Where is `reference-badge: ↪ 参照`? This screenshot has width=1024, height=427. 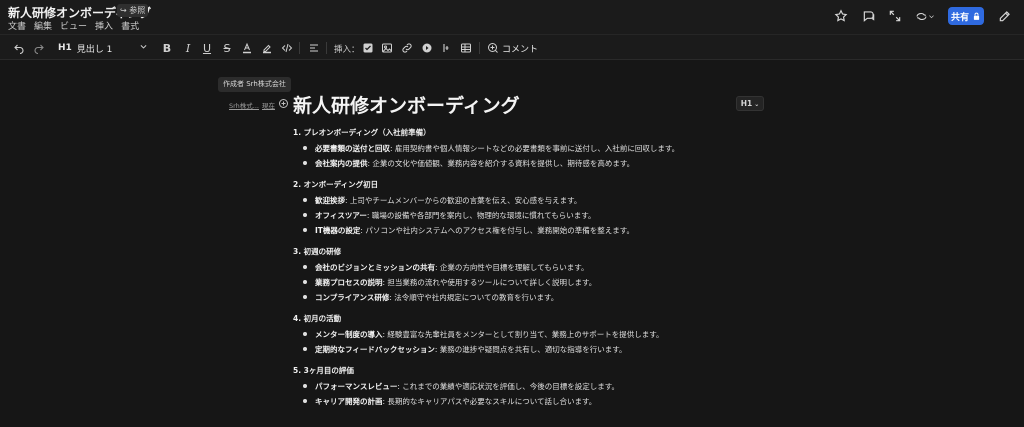 reference-badge: ↪ 参照 is located at coordinates (133, 10).